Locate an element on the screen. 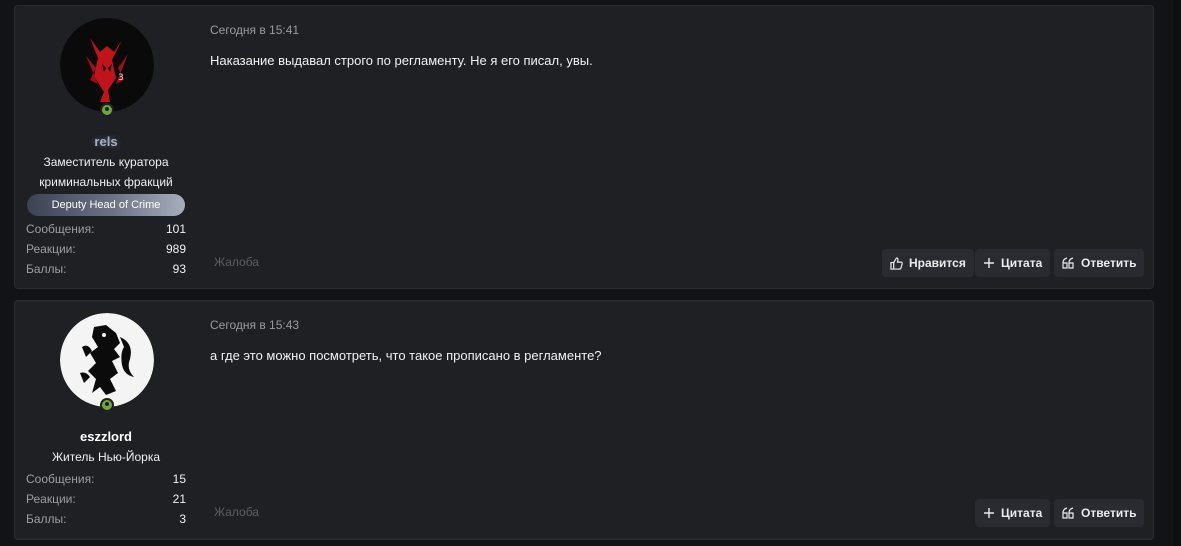 Image resolution: width=1181 pixels, height=546 pixels. thumbs-up-icon is located at coordinates (896, 263).